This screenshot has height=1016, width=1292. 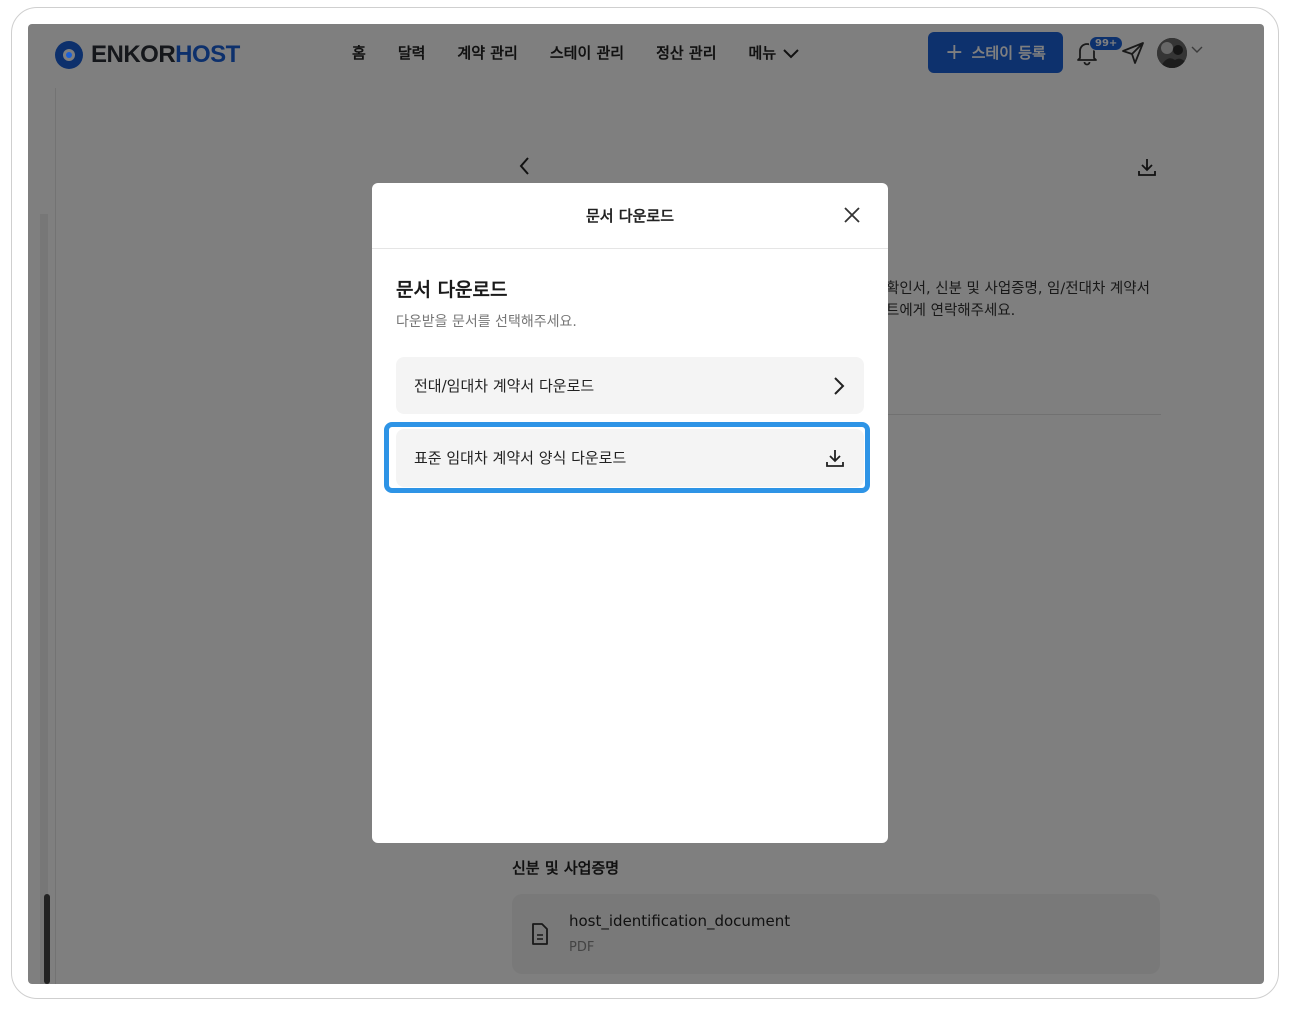 I want to click on standard-lease-template-download-option: 표준 임대차 계약서 양식 다운로드, so click(x=630, y=458).